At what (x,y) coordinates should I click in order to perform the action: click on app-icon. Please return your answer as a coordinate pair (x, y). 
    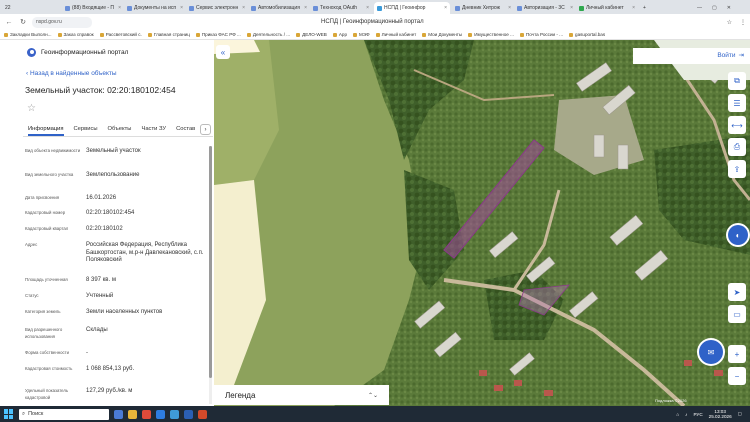
    Looking at the image, I should click on (202, 414).